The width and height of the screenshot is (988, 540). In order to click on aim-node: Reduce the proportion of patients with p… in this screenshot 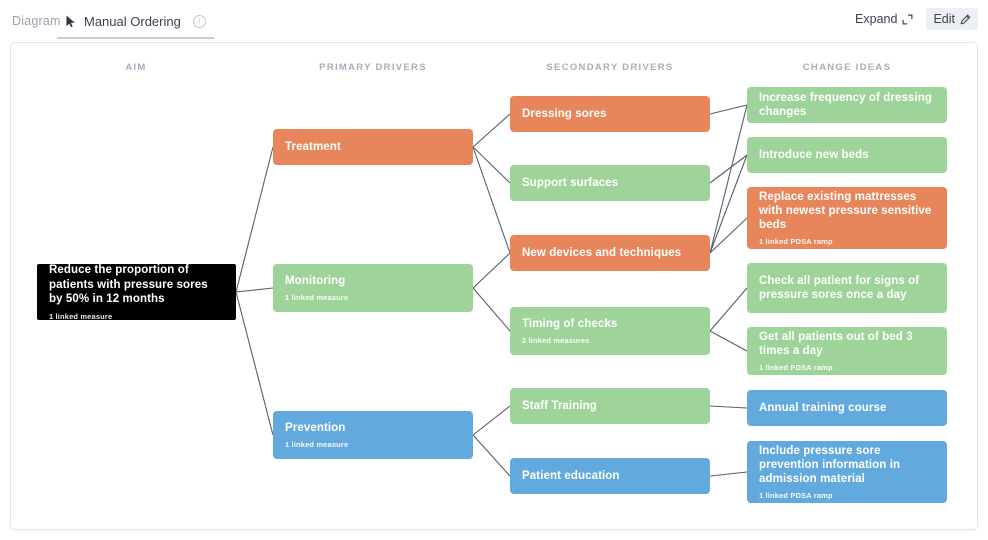, I will do `click(136, 292)`.